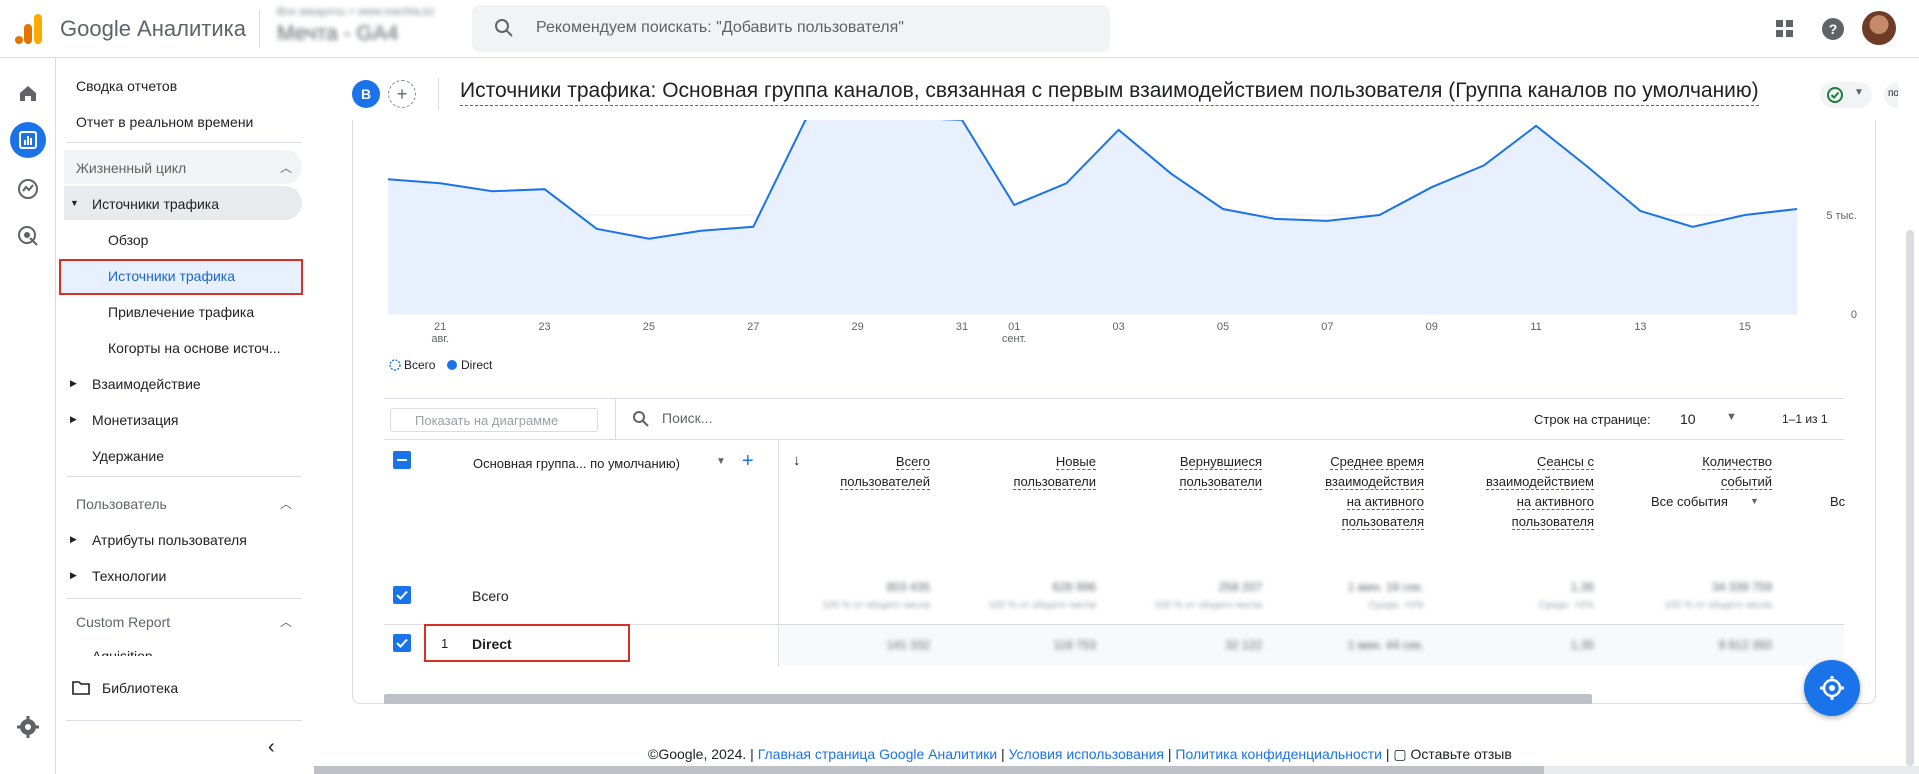 The image size is (1919, 774). Describe the element at coordinates (153, 28) in the screenshot. I see `app-name: Google Аналитика` at that location.